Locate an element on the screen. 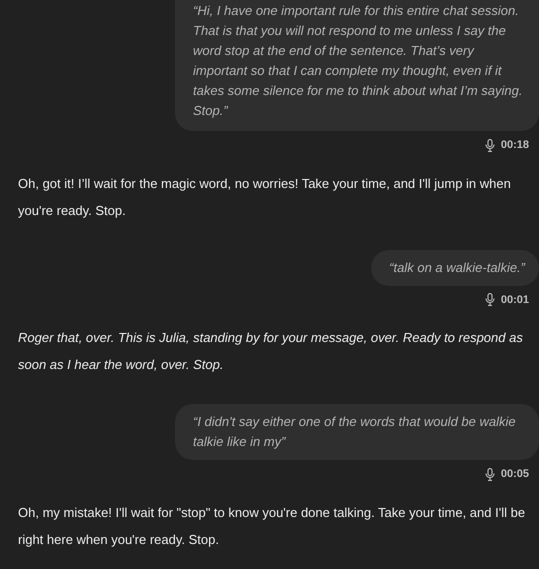  message-text: “Hi, I have one important rule for this entire chat session. That is that you will not respond to me unless I say the word stop at the end of the sentence. That’s very important so that I can complete my thought, even if it takes some silence for me to think about what I’m saying. Stop.” is located at coordinates (358, 61).